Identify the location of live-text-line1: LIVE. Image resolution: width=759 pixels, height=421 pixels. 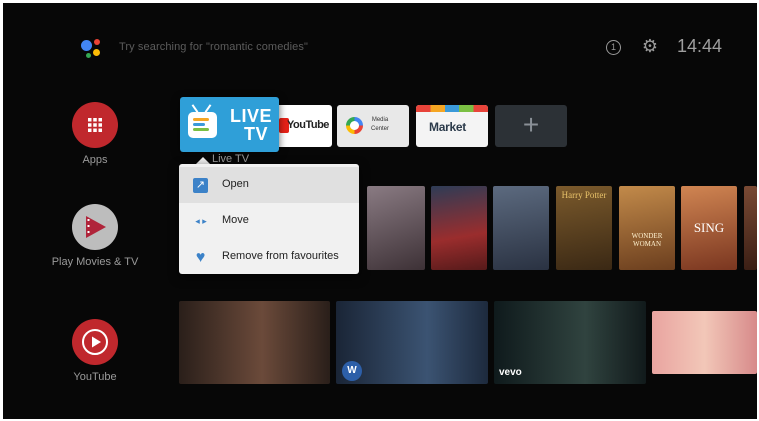
(251, 116).